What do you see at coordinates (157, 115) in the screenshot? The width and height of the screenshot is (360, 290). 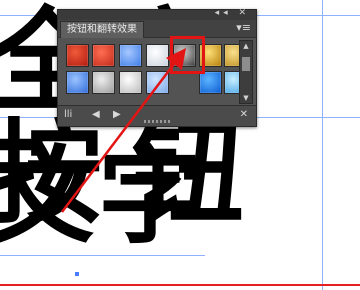 I see `panel-bottom-bar: lli ◀ ▶ ✕` at bounding box center [157, 115].